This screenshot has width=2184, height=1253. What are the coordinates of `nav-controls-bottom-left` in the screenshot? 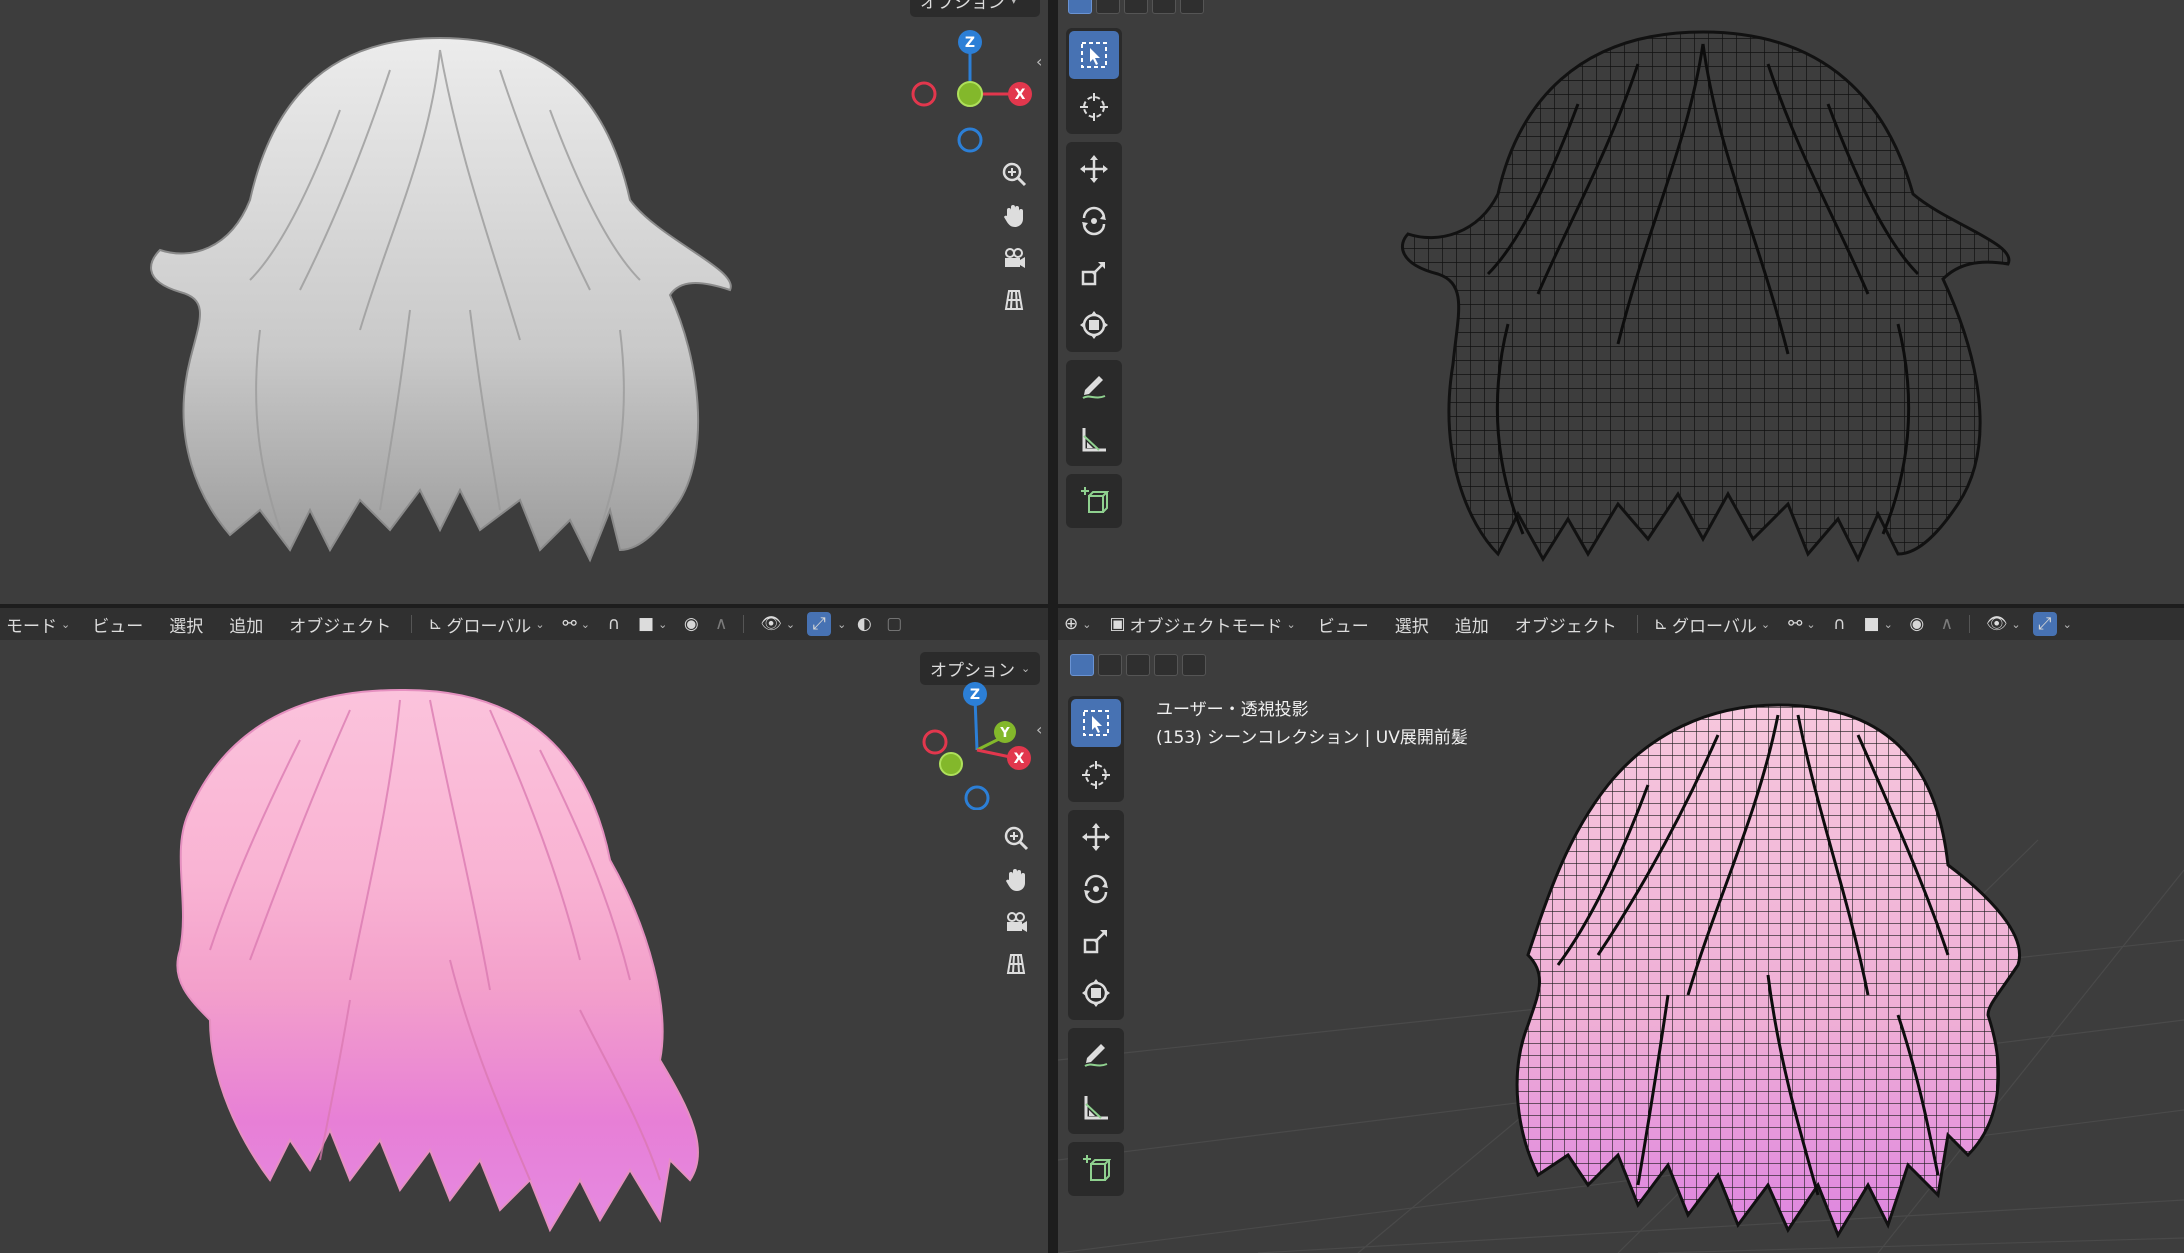 It's located at (1018, 901).